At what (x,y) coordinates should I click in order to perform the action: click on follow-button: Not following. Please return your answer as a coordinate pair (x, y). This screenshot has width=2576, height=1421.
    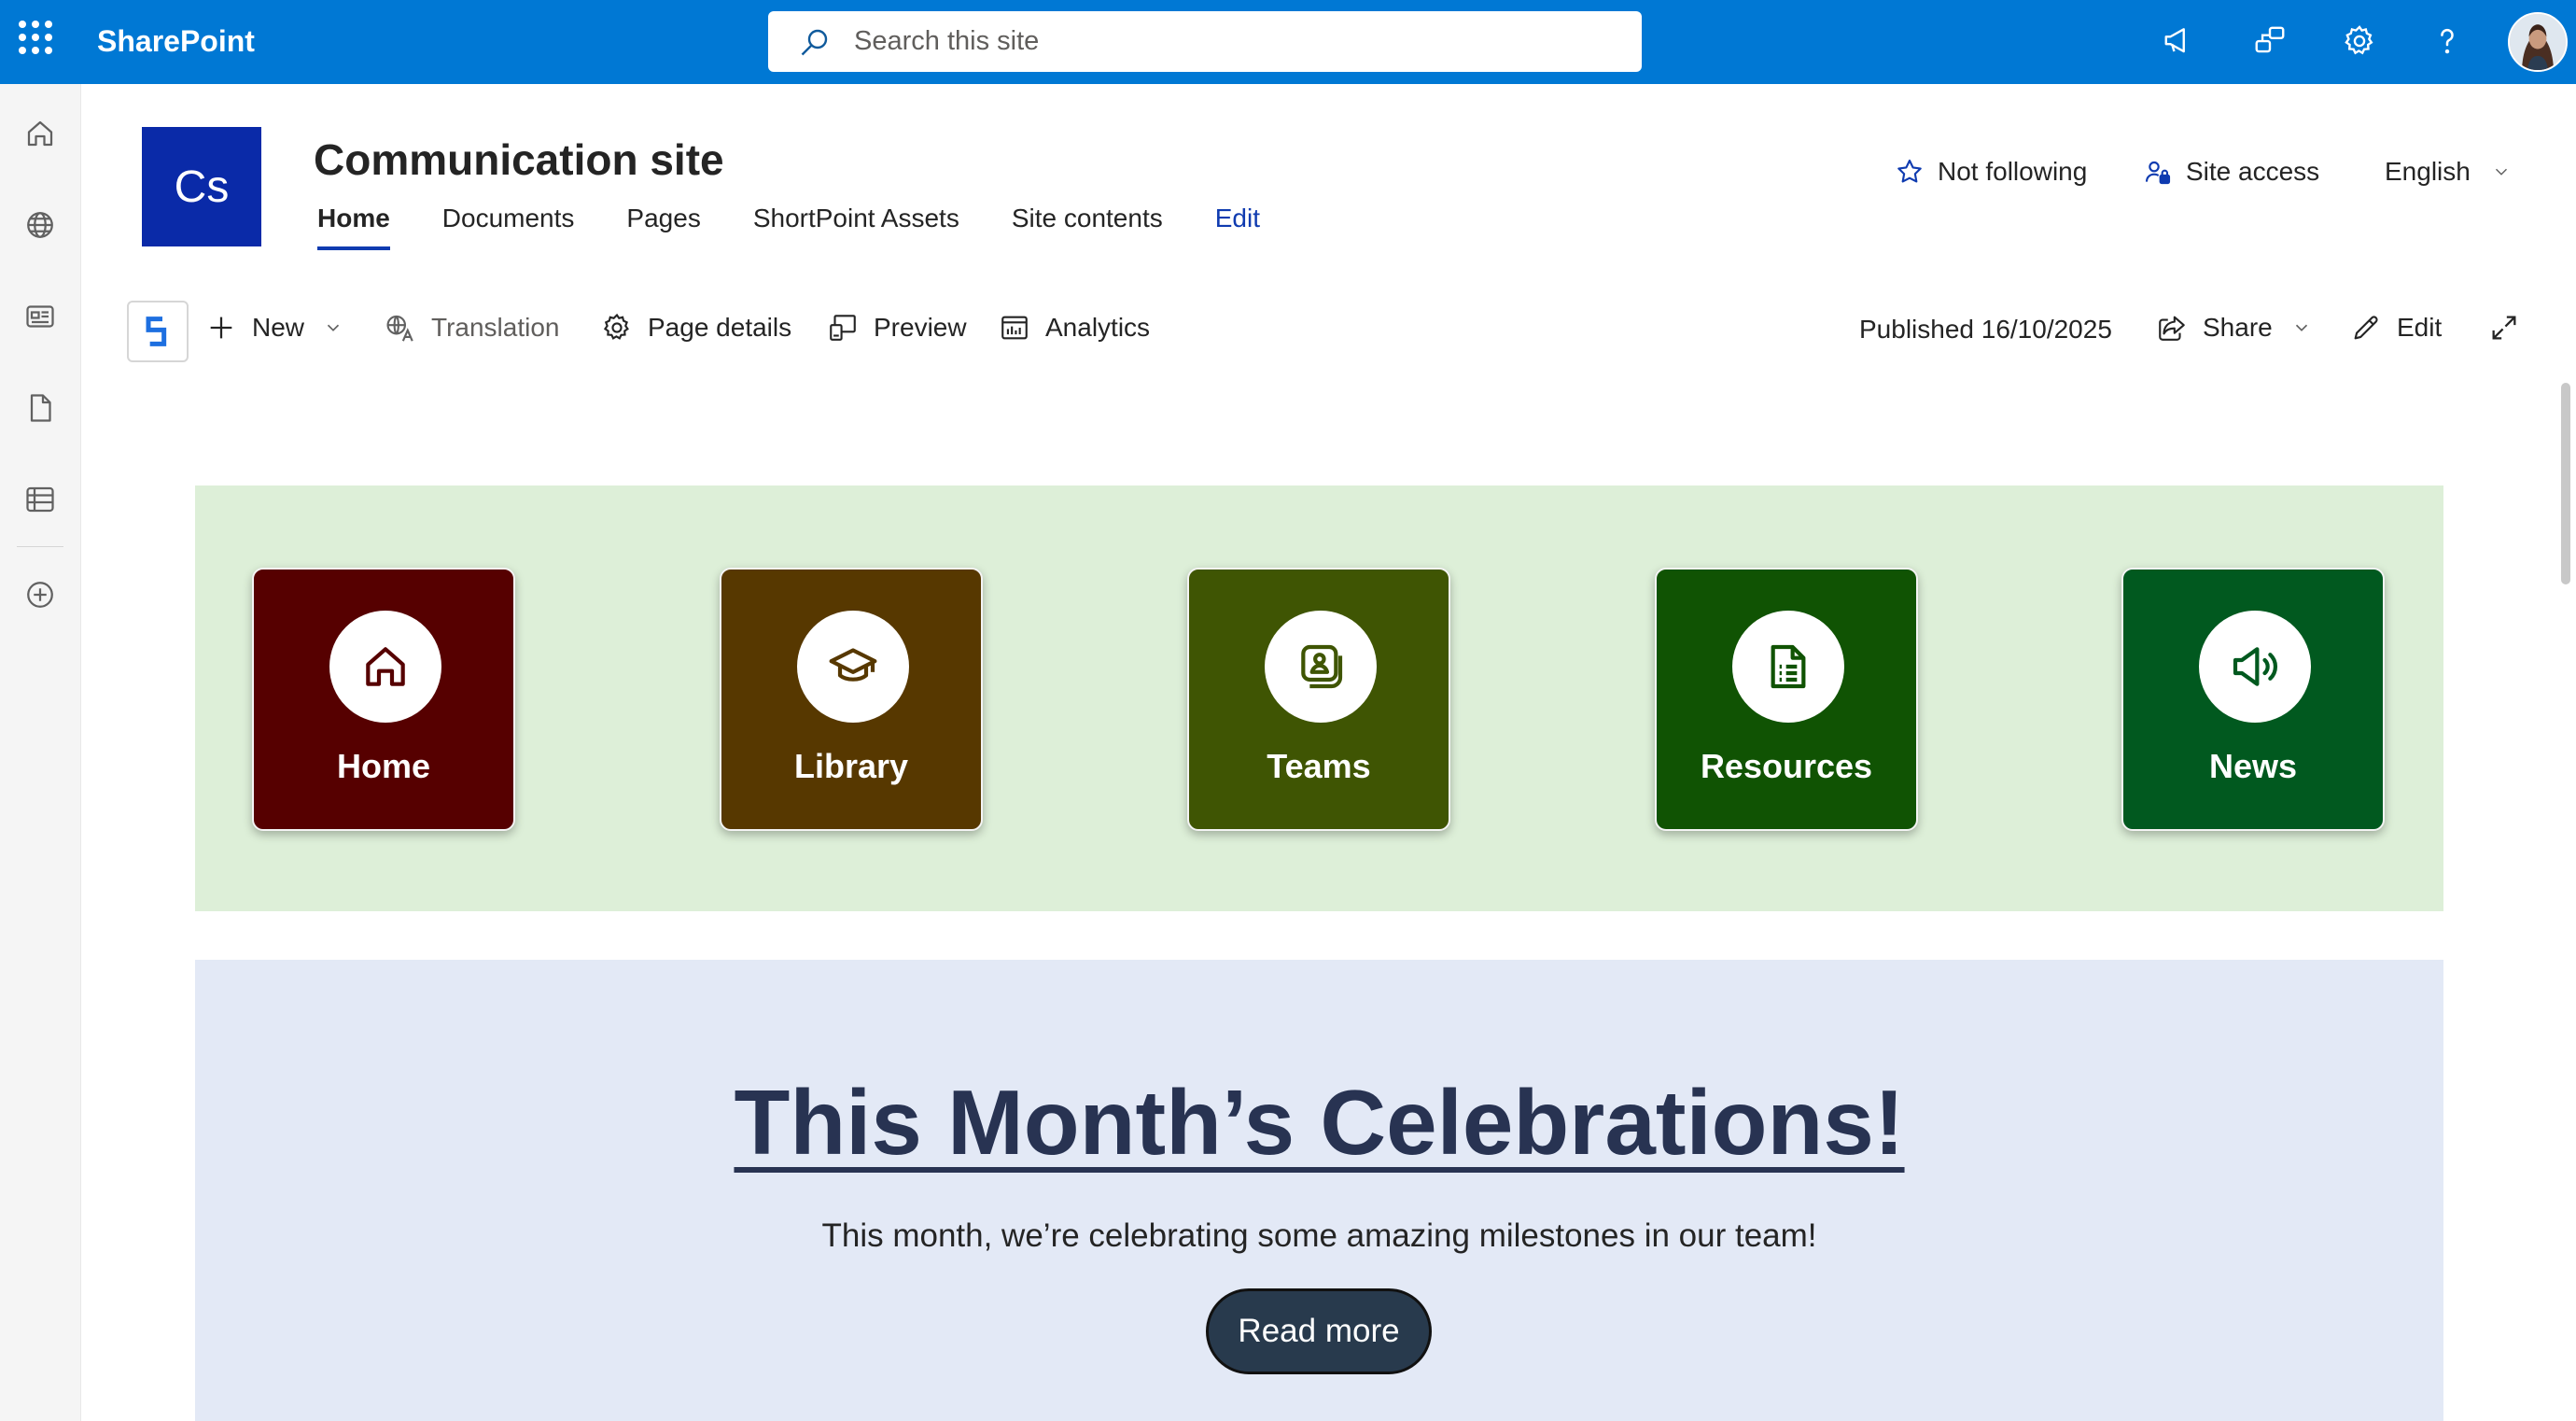
    Looking at the image, I should click on (1991, 172).